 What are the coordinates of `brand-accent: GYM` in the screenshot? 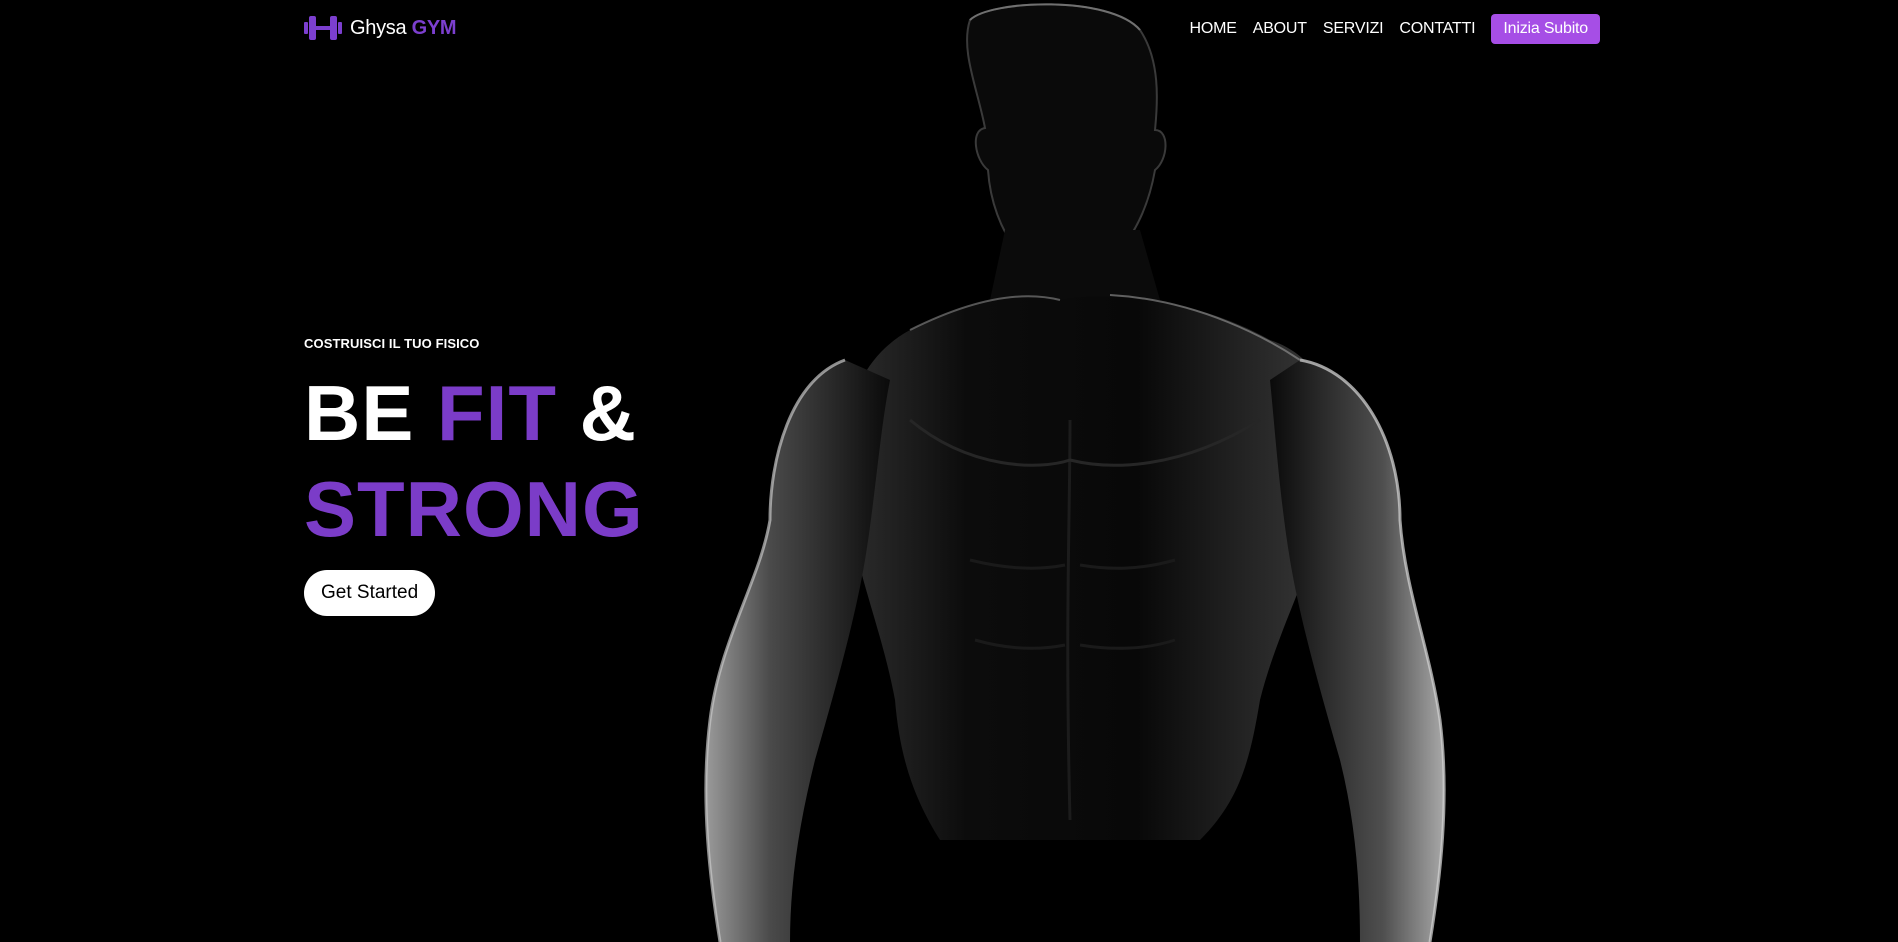 It's located at (434, 27).